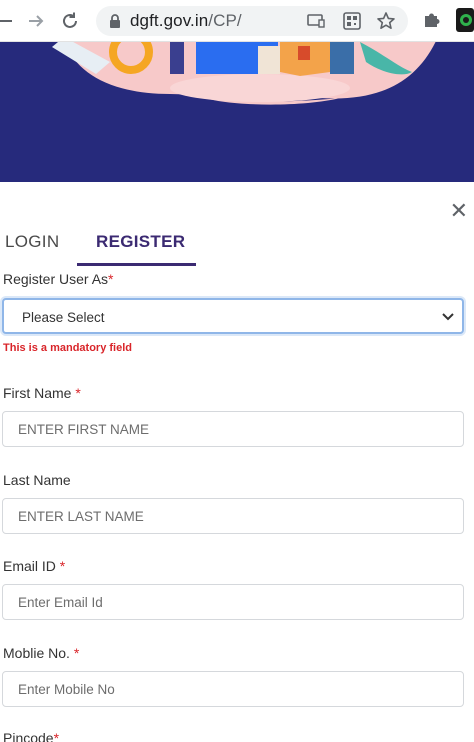  I want to click on url-path: /CP/, so click(225, 20).